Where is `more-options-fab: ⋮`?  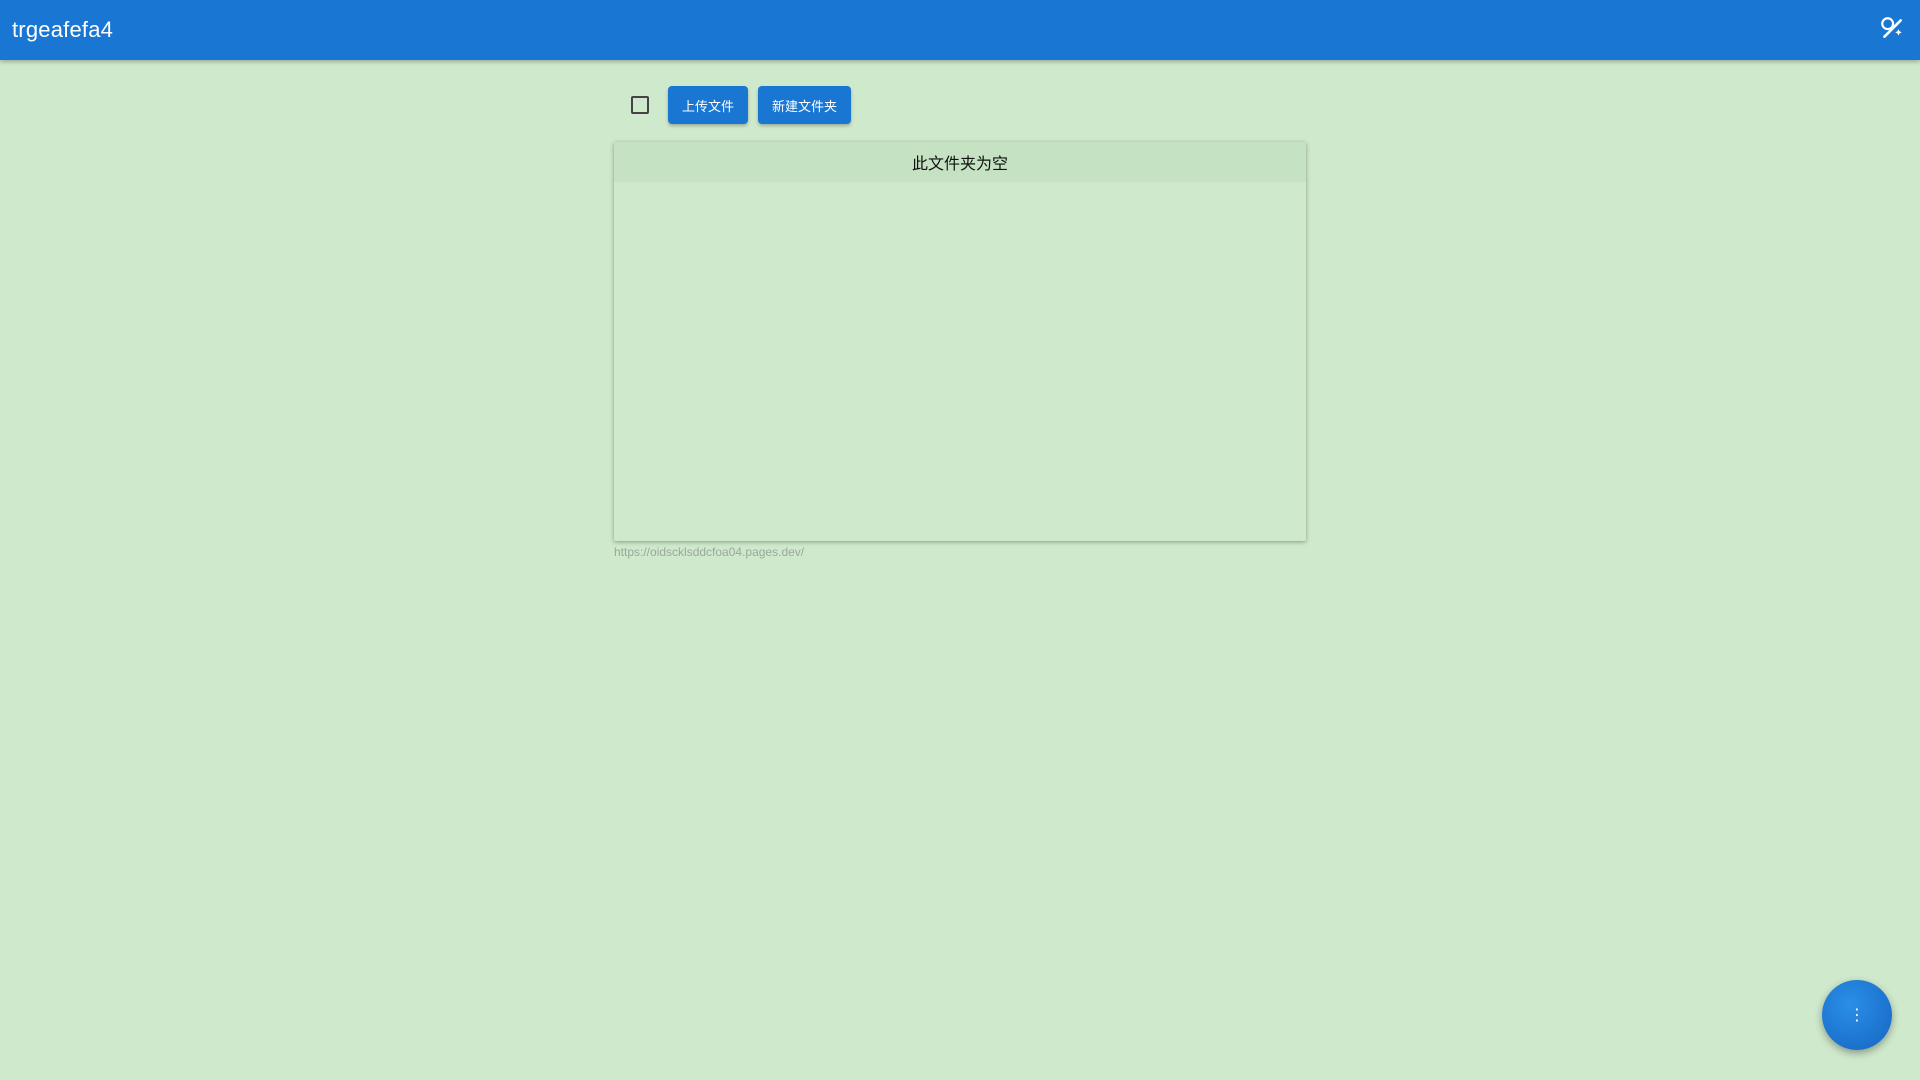
more-options-fab: ⋮ is located at coordinates (1857, 1015).